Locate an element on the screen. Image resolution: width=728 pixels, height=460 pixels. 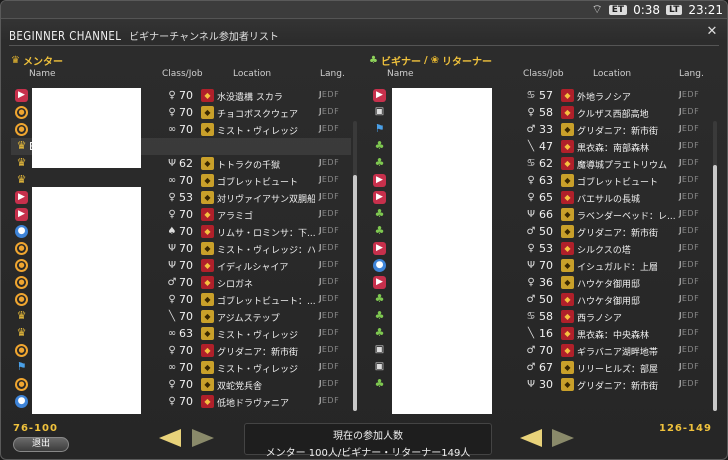
et-label: ET is located at coordinates (618, 9).